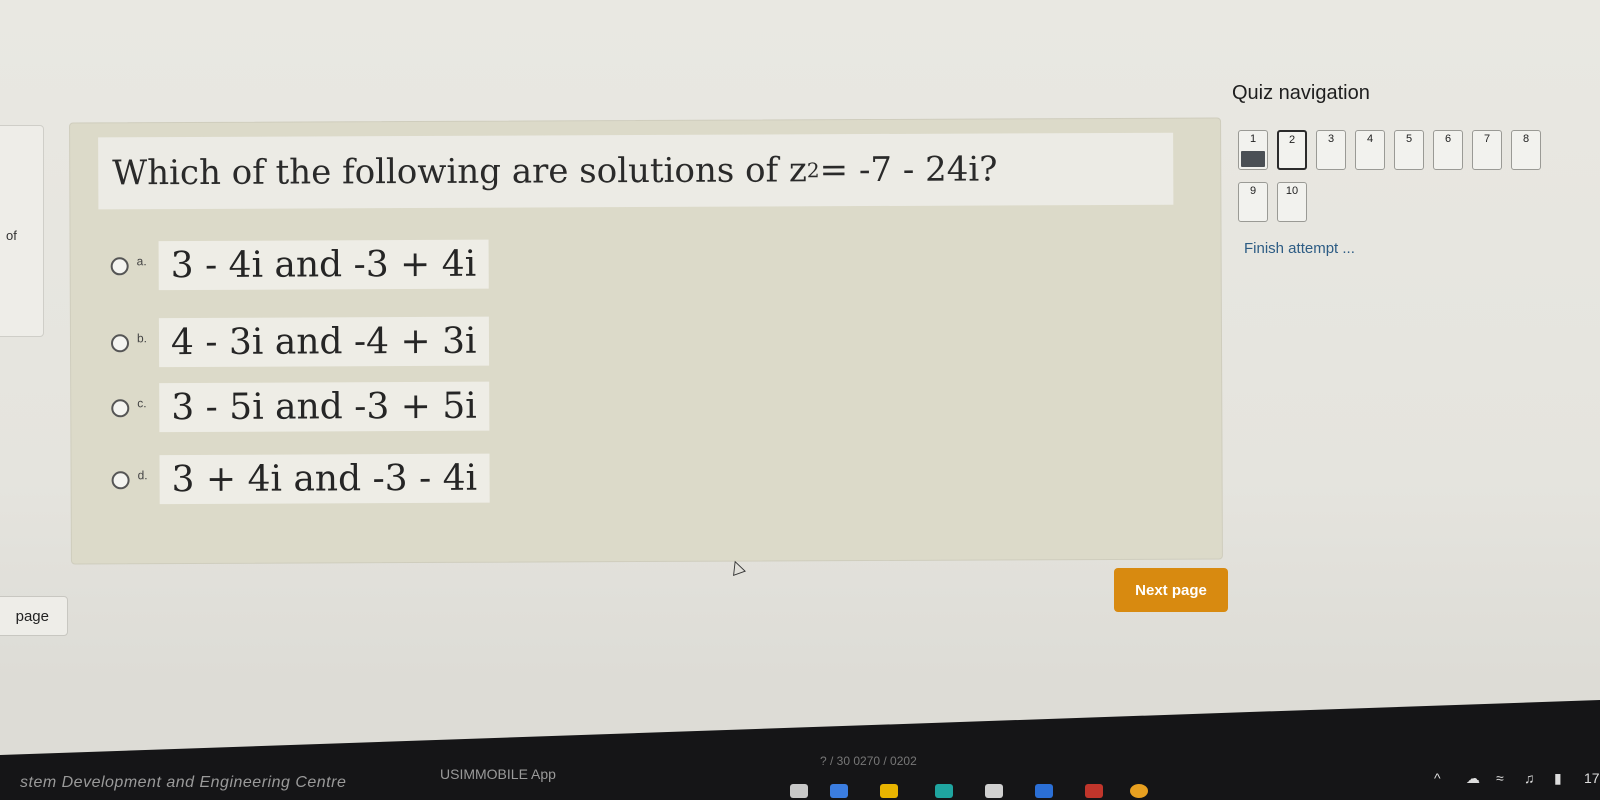 Image resolution: width=1600 pixels, height=800 pixels. Describe the element at coordinates (1437, 778) in the screenshot. I see `chevron-up-icon: ^` at that location.